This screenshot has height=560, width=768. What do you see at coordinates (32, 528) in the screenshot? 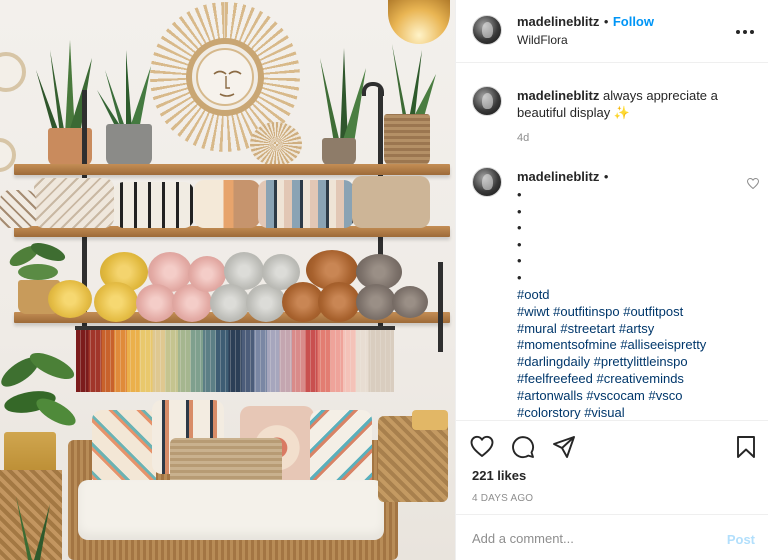
I see `plant-snake-bottom` at bounding box center [32, 528].